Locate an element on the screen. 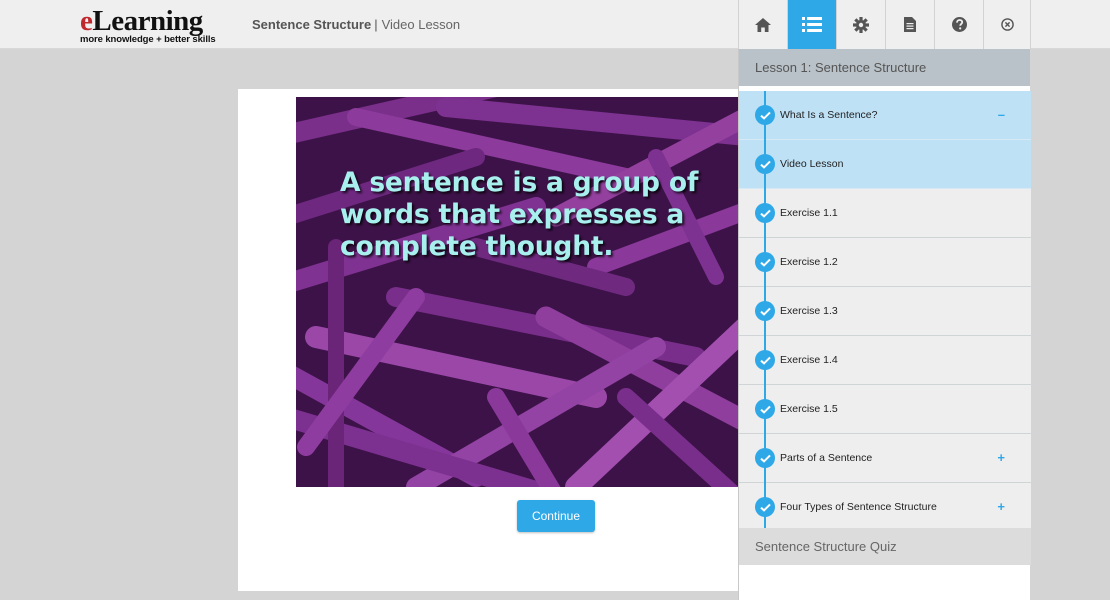 This screenshot has height=600, width=1110. exit-button is located at coordinates (1007, 24).